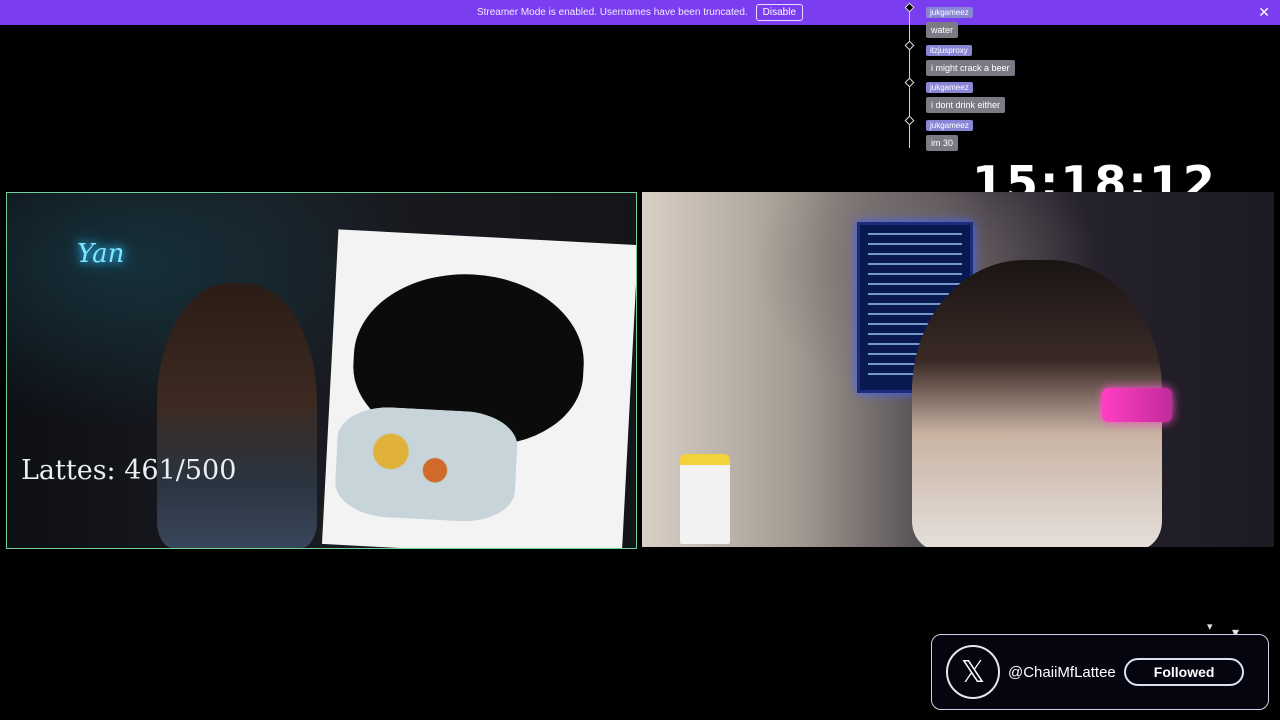 The height and width of the screenshot is (720, 1280). I want to click on social-handle: @ChaiiMfLattee, so click(1062, 672).